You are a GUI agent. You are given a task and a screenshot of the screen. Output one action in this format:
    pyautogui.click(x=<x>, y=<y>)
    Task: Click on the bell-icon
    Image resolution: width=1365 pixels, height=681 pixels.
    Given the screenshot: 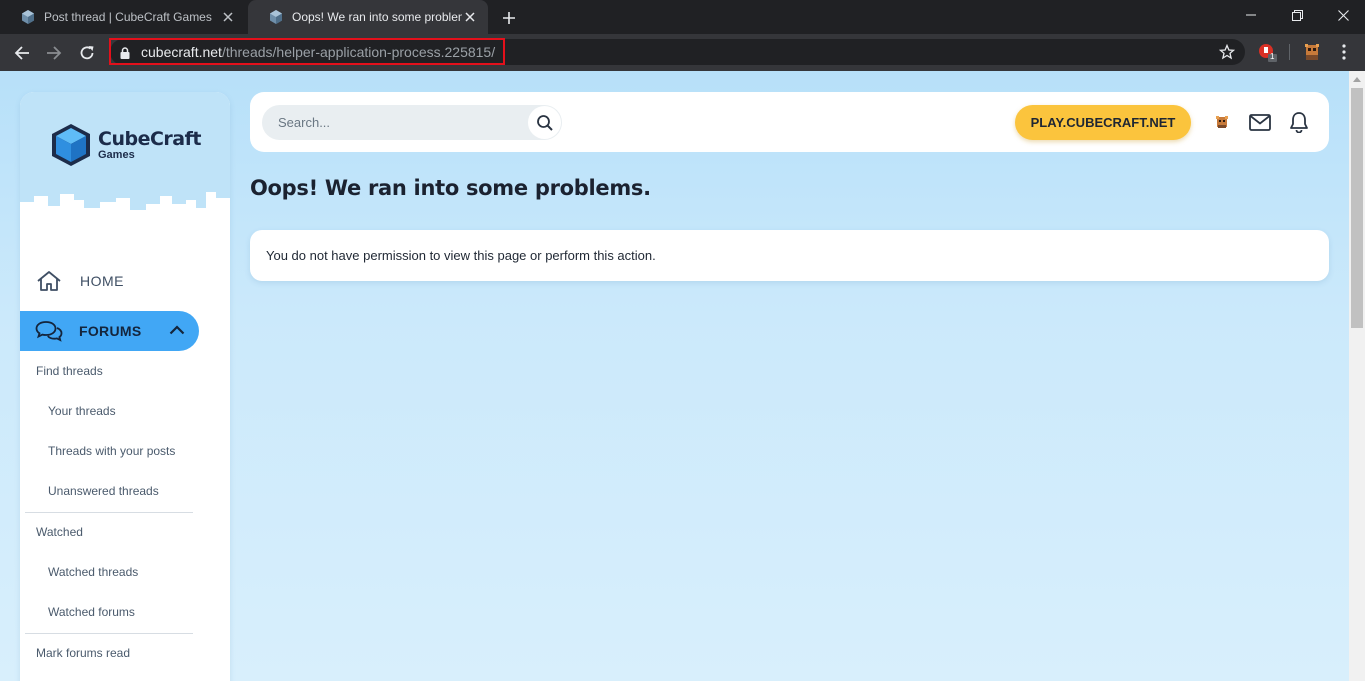 What is the action you would take?
    pyautogui.click(x=1299, y=122)
    